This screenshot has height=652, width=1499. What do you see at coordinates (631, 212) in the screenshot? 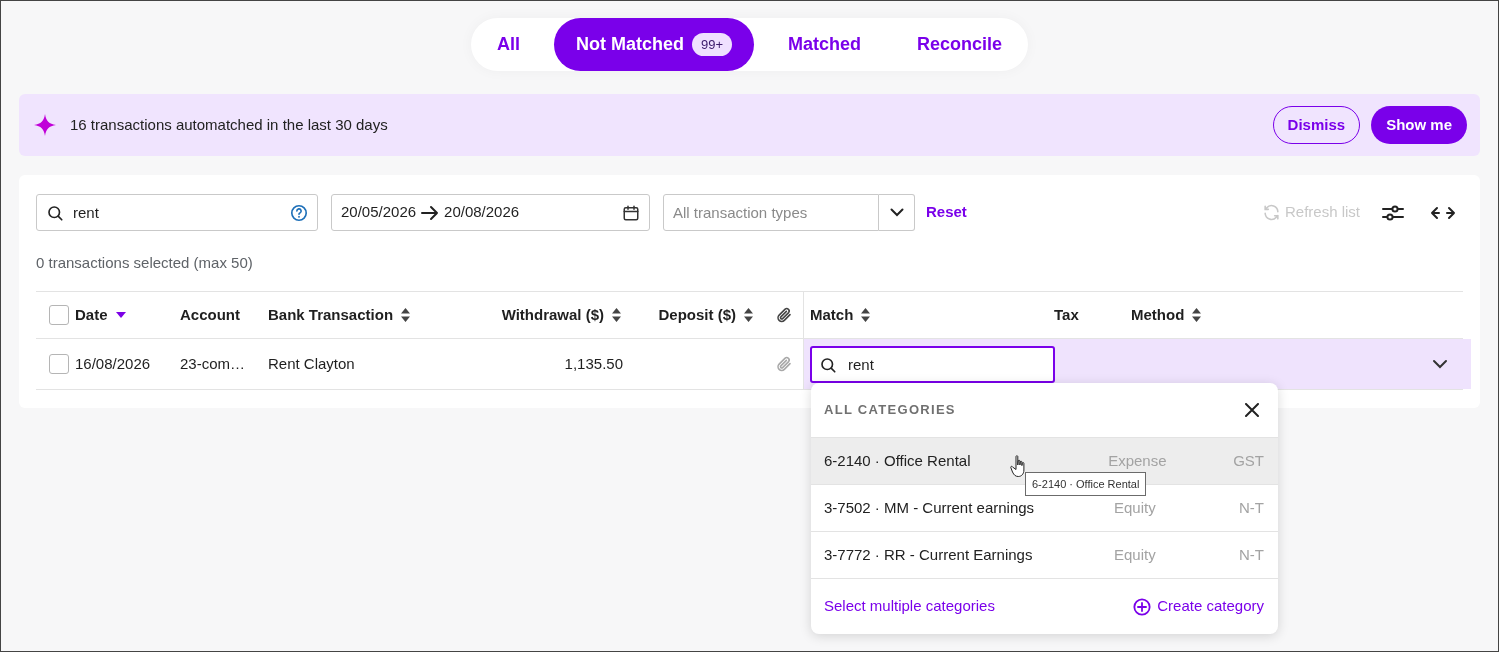
I see `calendar-icon` at bounding box center [631, 212].